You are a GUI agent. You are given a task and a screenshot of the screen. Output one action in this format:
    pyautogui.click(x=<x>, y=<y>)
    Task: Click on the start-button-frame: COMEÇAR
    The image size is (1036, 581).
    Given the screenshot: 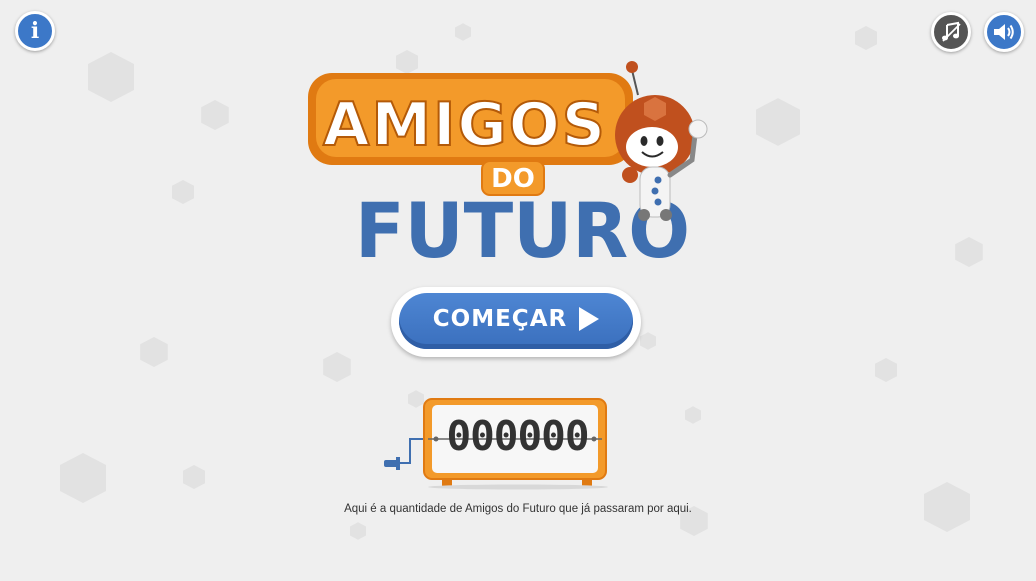 What is the action you would take?
    pyautogui.click(x=516, y=322)
    